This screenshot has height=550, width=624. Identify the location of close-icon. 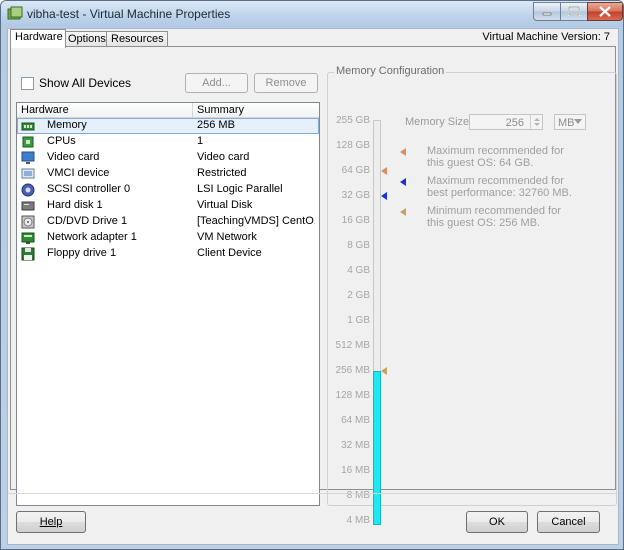
(605, 11).